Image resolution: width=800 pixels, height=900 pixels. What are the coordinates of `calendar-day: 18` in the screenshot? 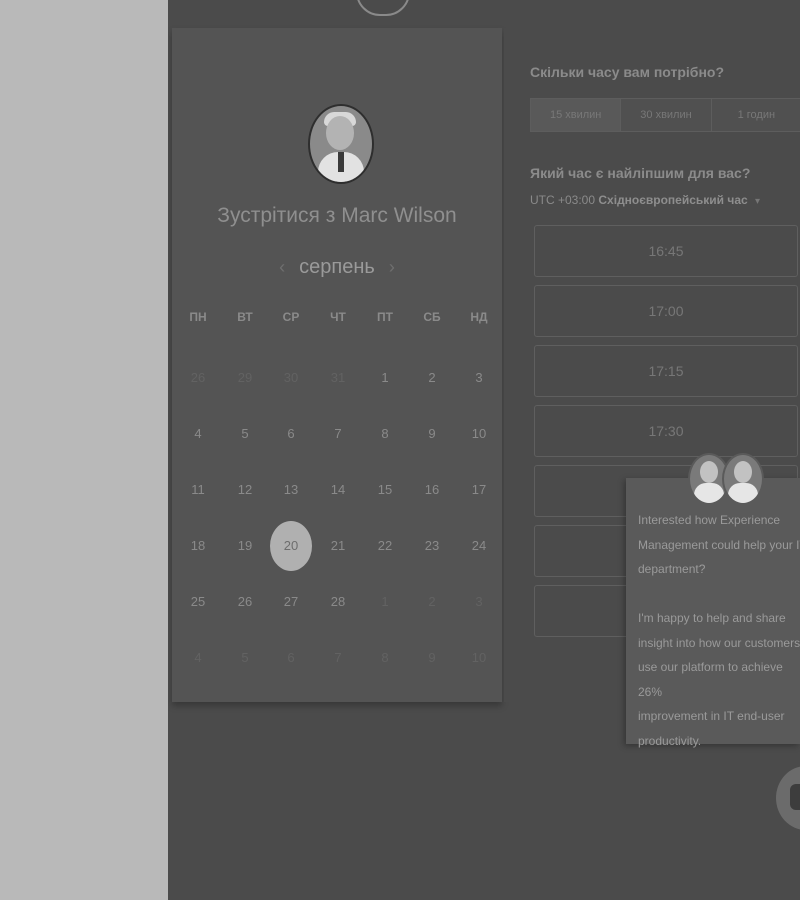 It's located at (198, 546).